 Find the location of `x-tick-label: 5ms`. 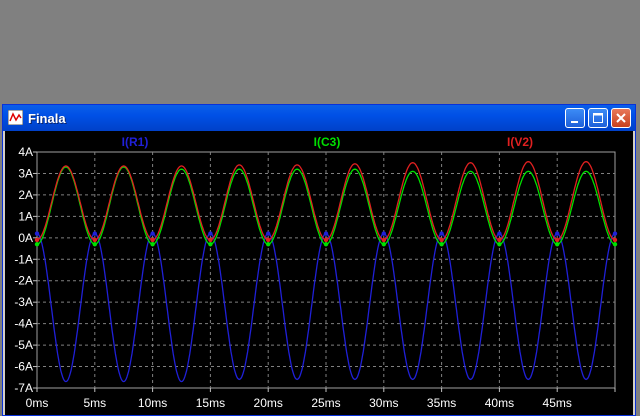

x-tick-label: 5ms is located at coordinates (94, 403).